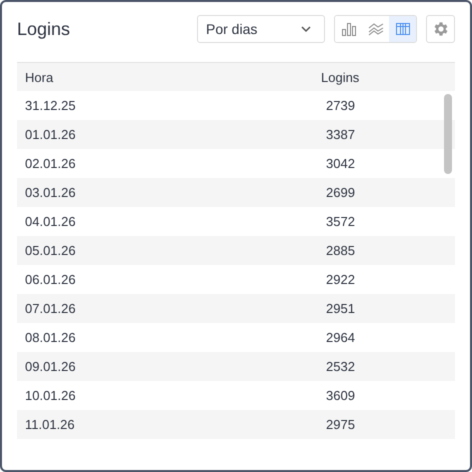 Image resolution: width=472 pixels, height=472 pixels. I want to click on table-view-button, so click(402, 29).